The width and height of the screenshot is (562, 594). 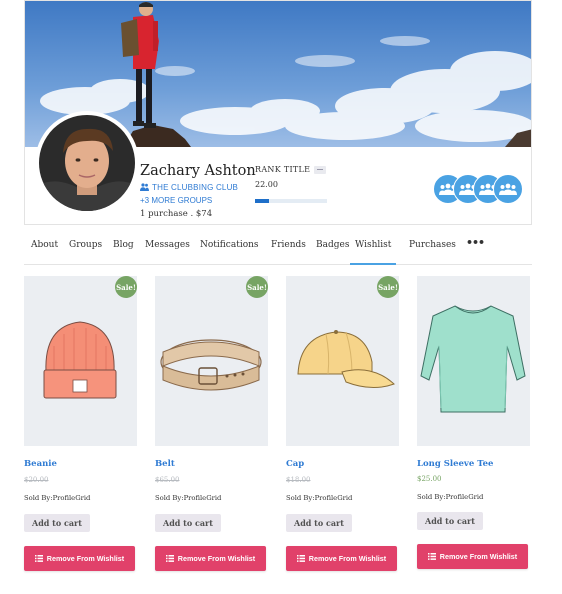 What do you see at coordinates (229, 250) in the screenshot?
I see `tab-notifications: Notifications` at bounding box center [229, 250].